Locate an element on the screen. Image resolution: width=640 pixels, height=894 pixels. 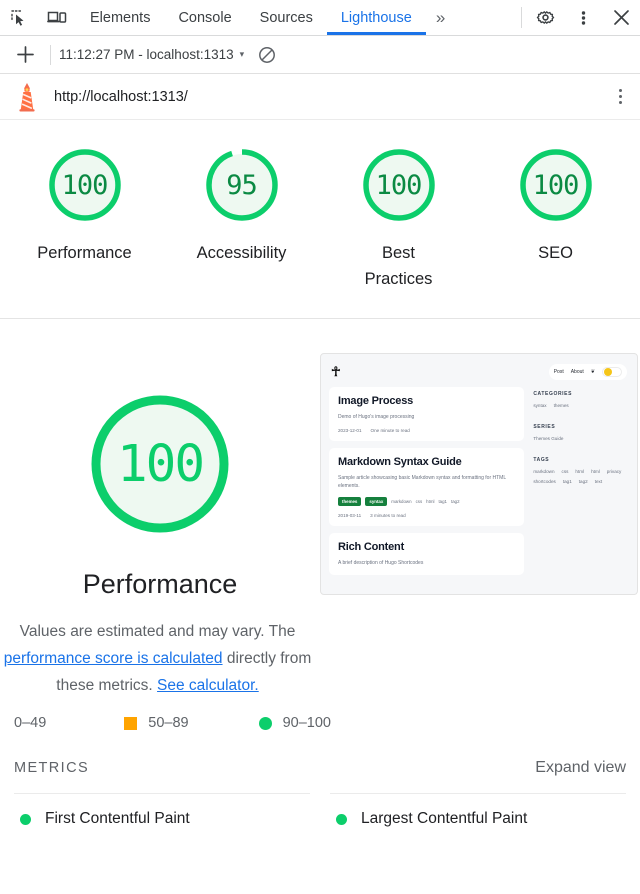
device-toolbar-icon is located at coordinates (57, 17).